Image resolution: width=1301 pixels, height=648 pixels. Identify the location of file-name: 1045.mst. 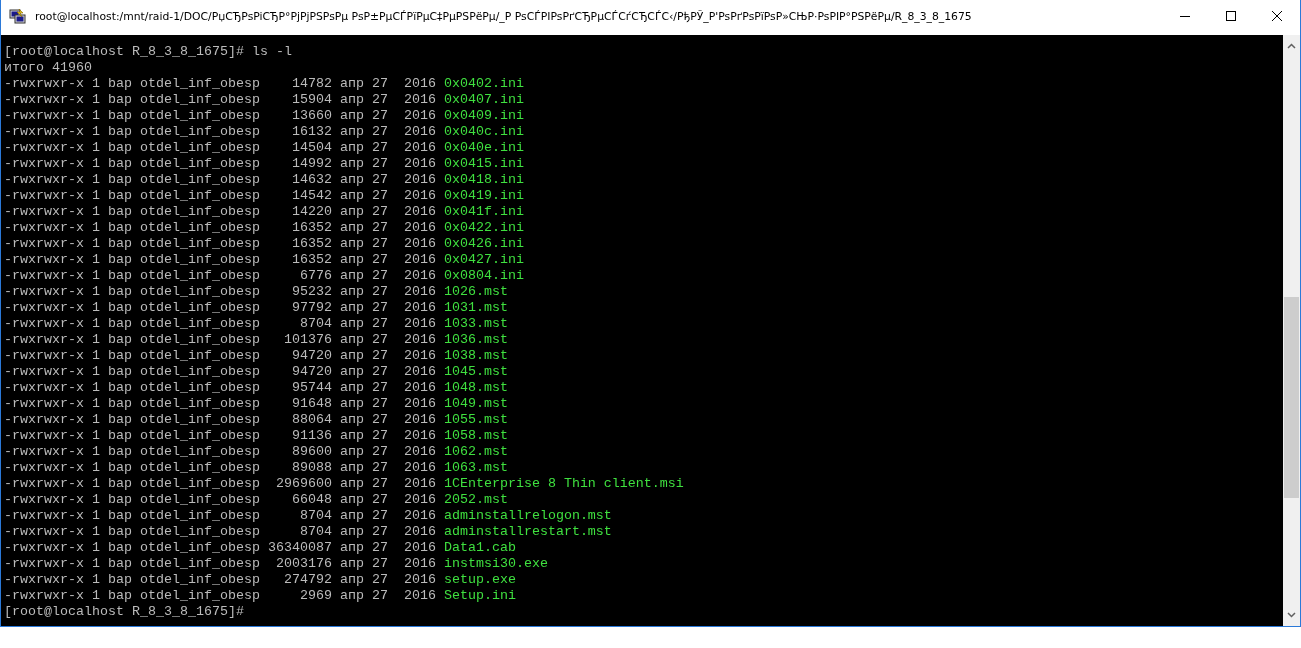
(475, 371).